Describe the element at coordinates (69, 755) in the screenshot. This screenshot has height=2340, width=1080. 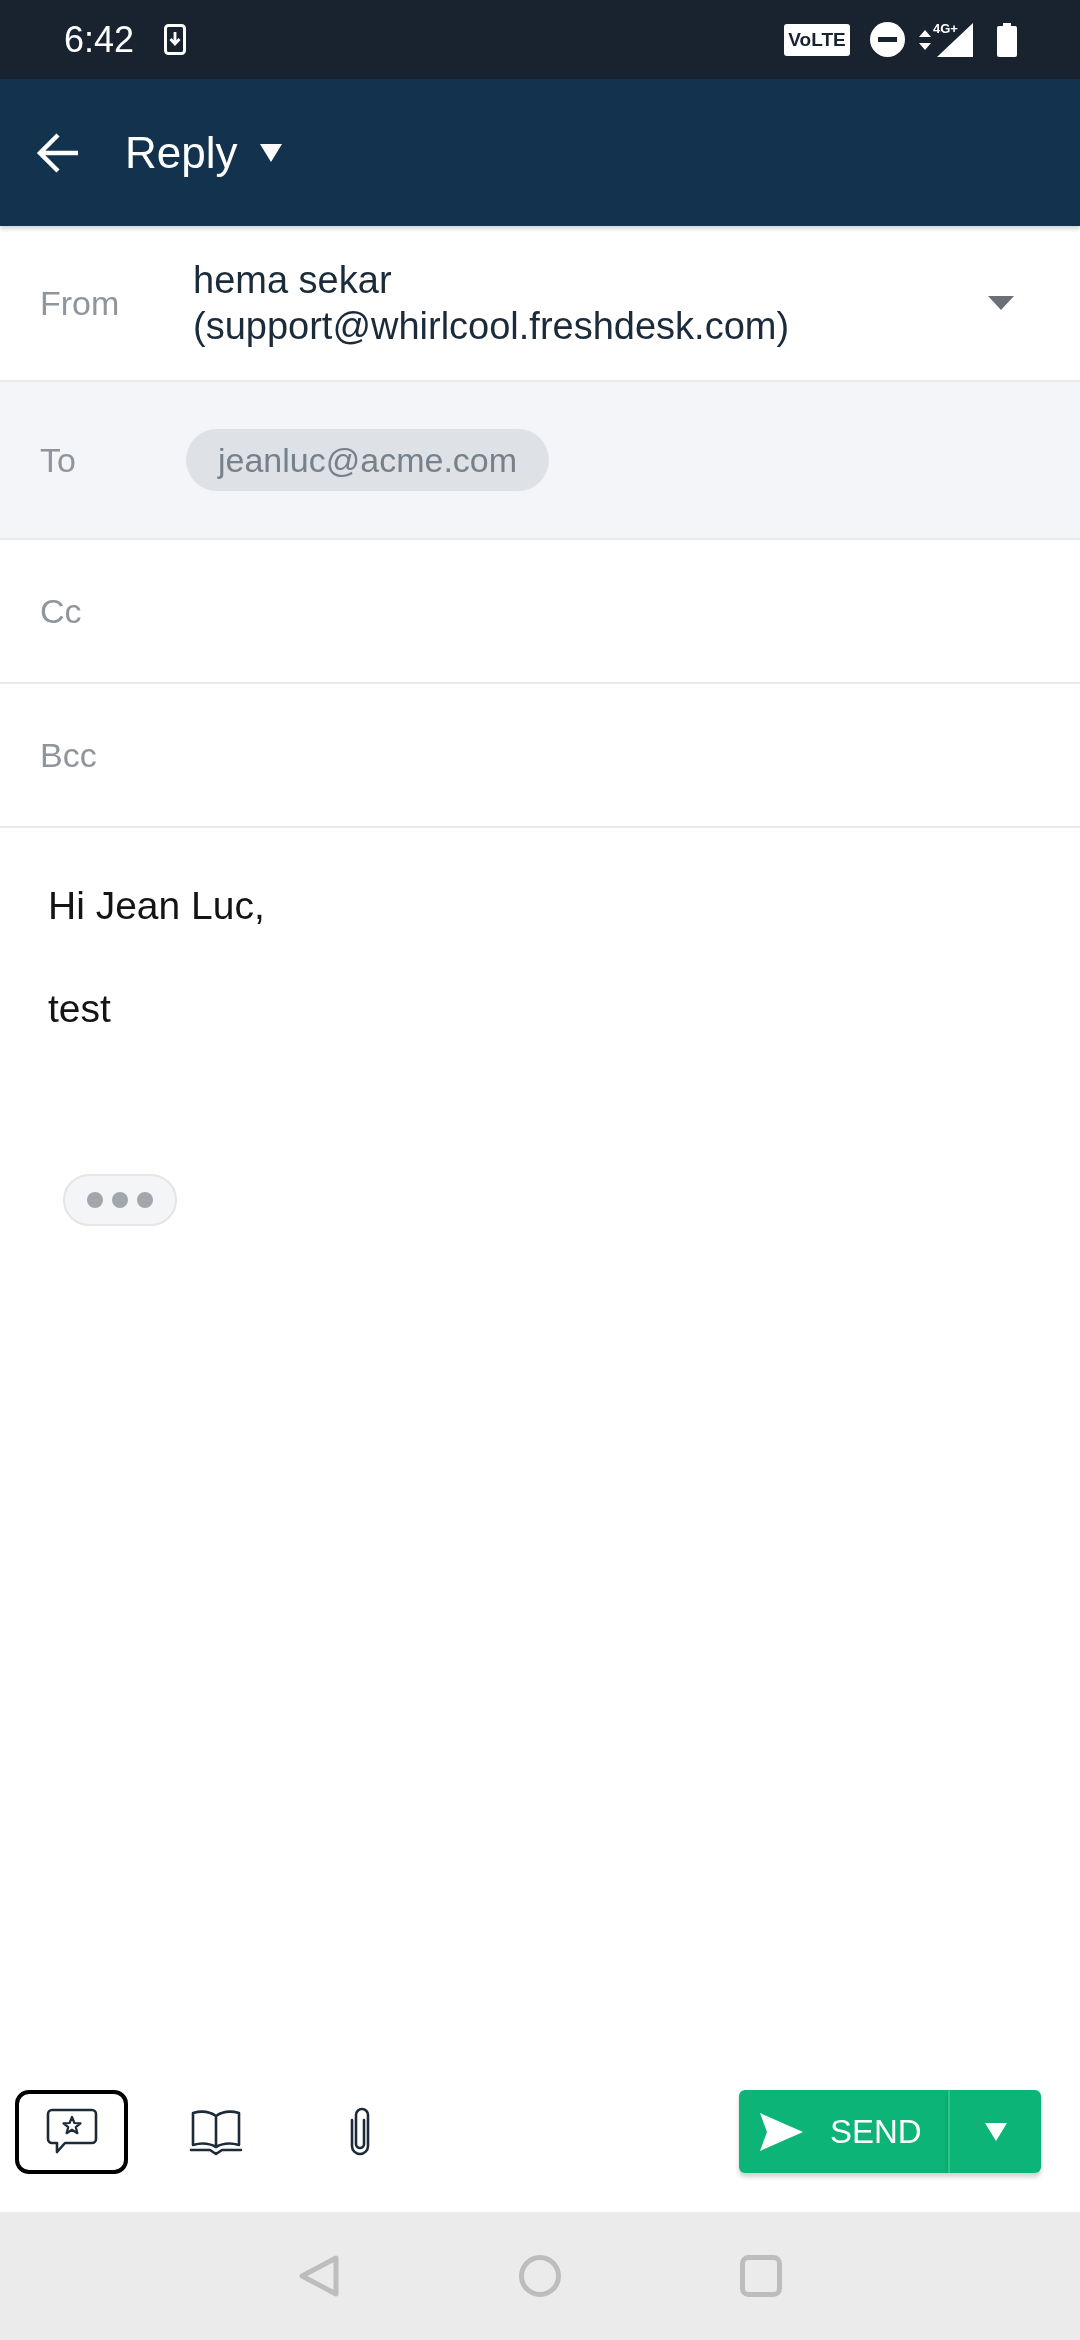
I see `field-label: Bcc` at that location.